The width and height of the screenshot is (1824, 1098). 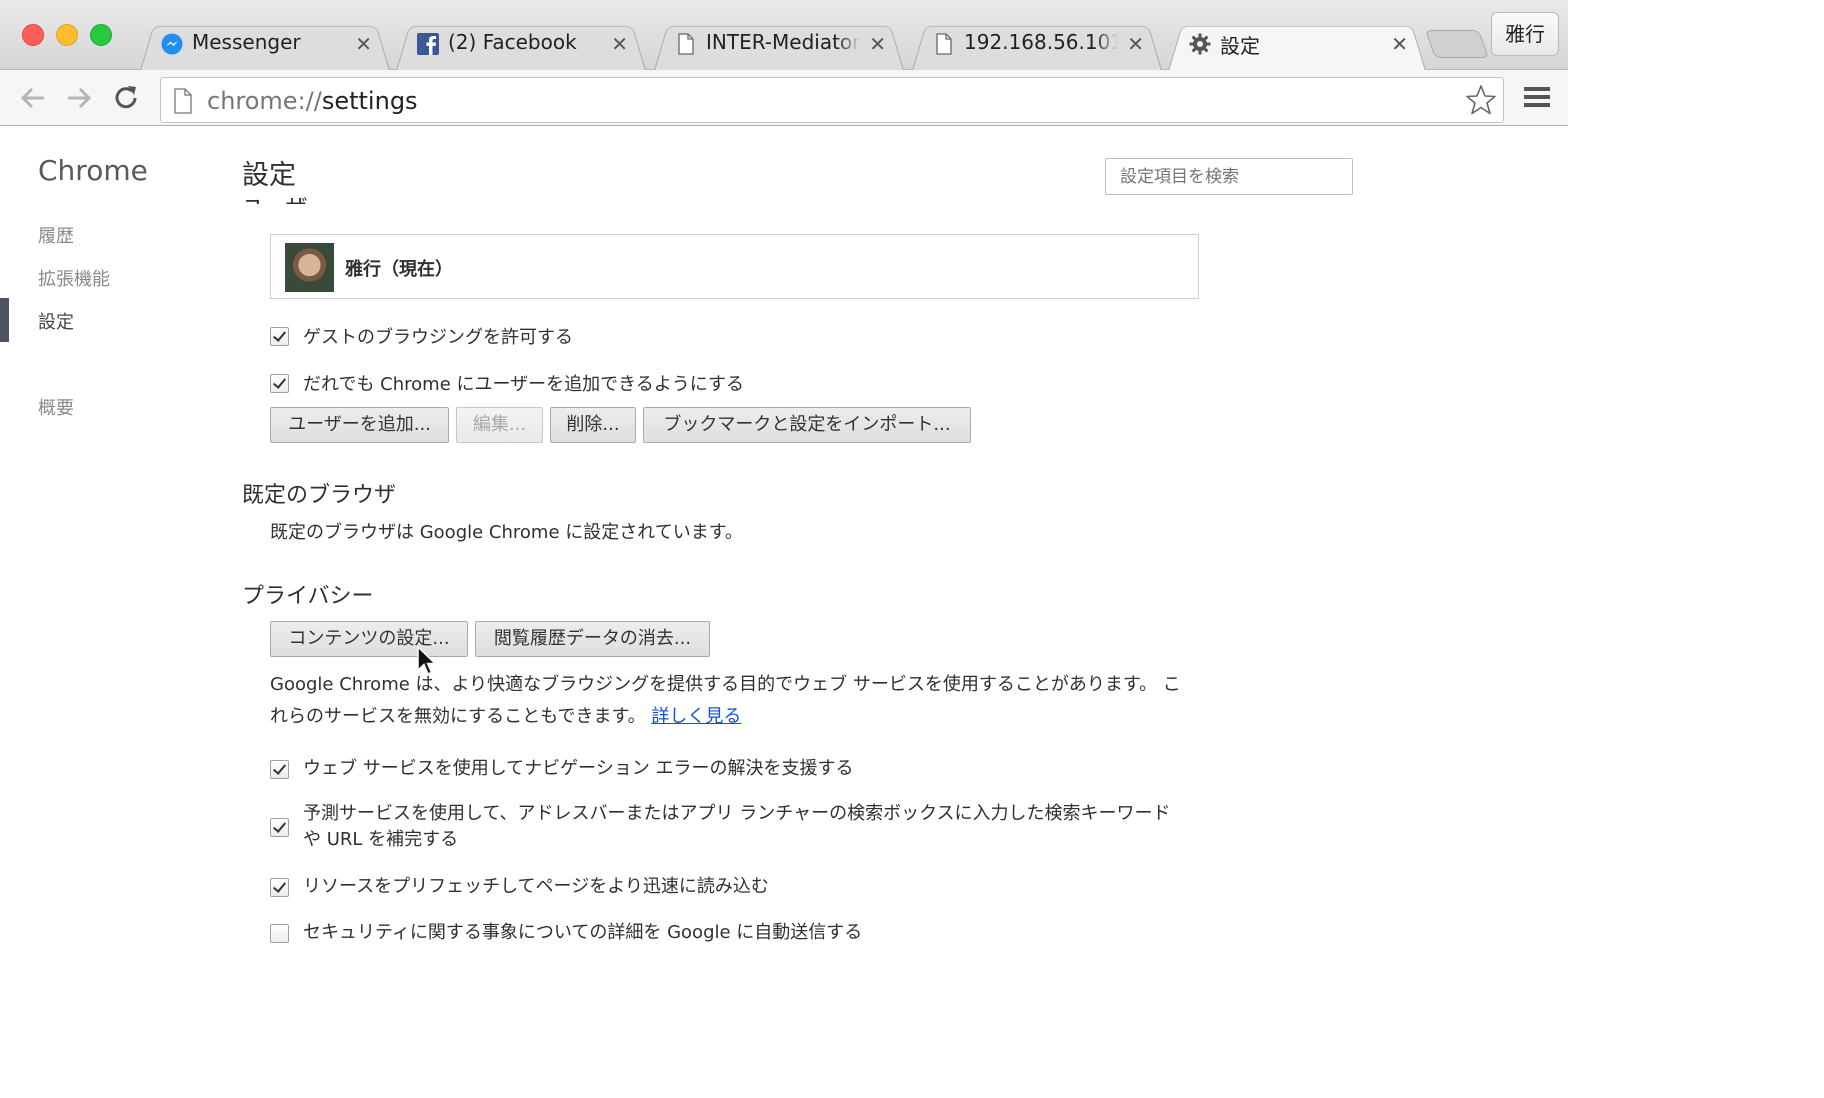 I want to click on sidebar-selection-marker, so click(x=4, y=320).